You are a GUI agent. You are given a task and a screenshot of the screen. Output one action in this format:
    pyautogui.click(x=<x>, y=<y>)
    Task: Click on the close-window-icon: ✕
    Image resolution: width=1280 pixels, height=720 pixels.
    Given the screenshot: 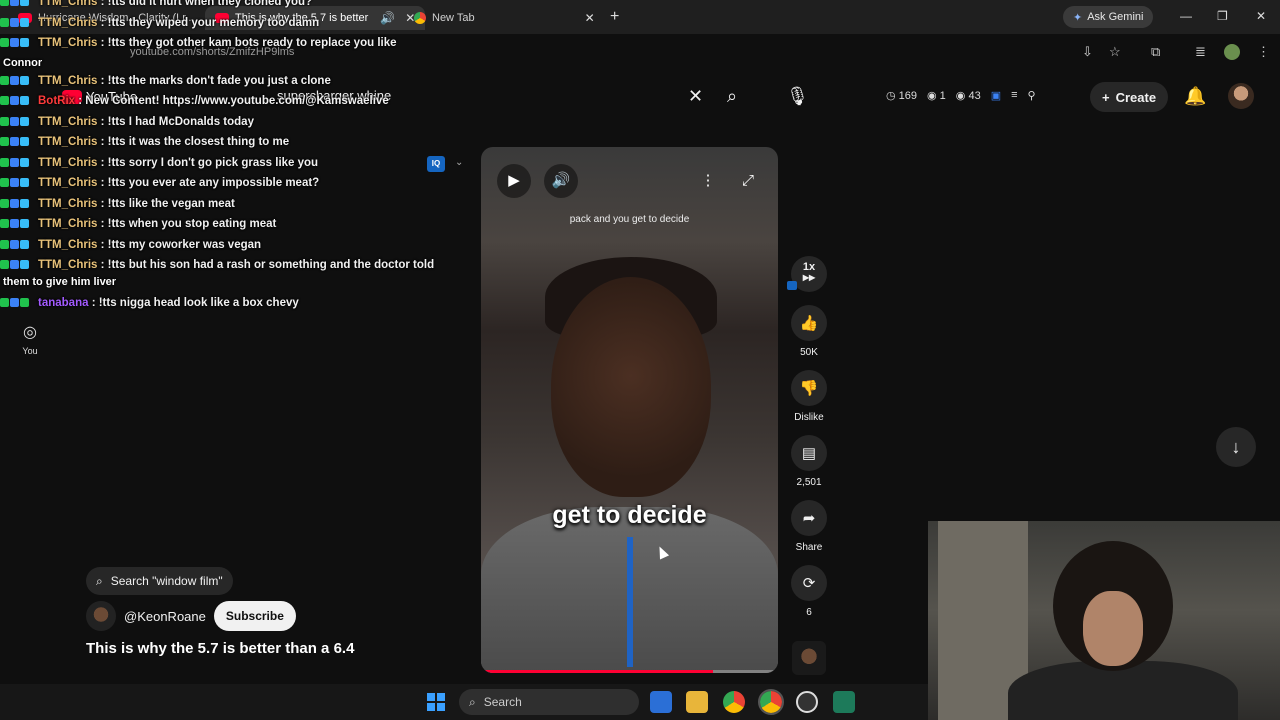 What is the action you would take?
    pyautogui.click(x=1261, y=16)
    